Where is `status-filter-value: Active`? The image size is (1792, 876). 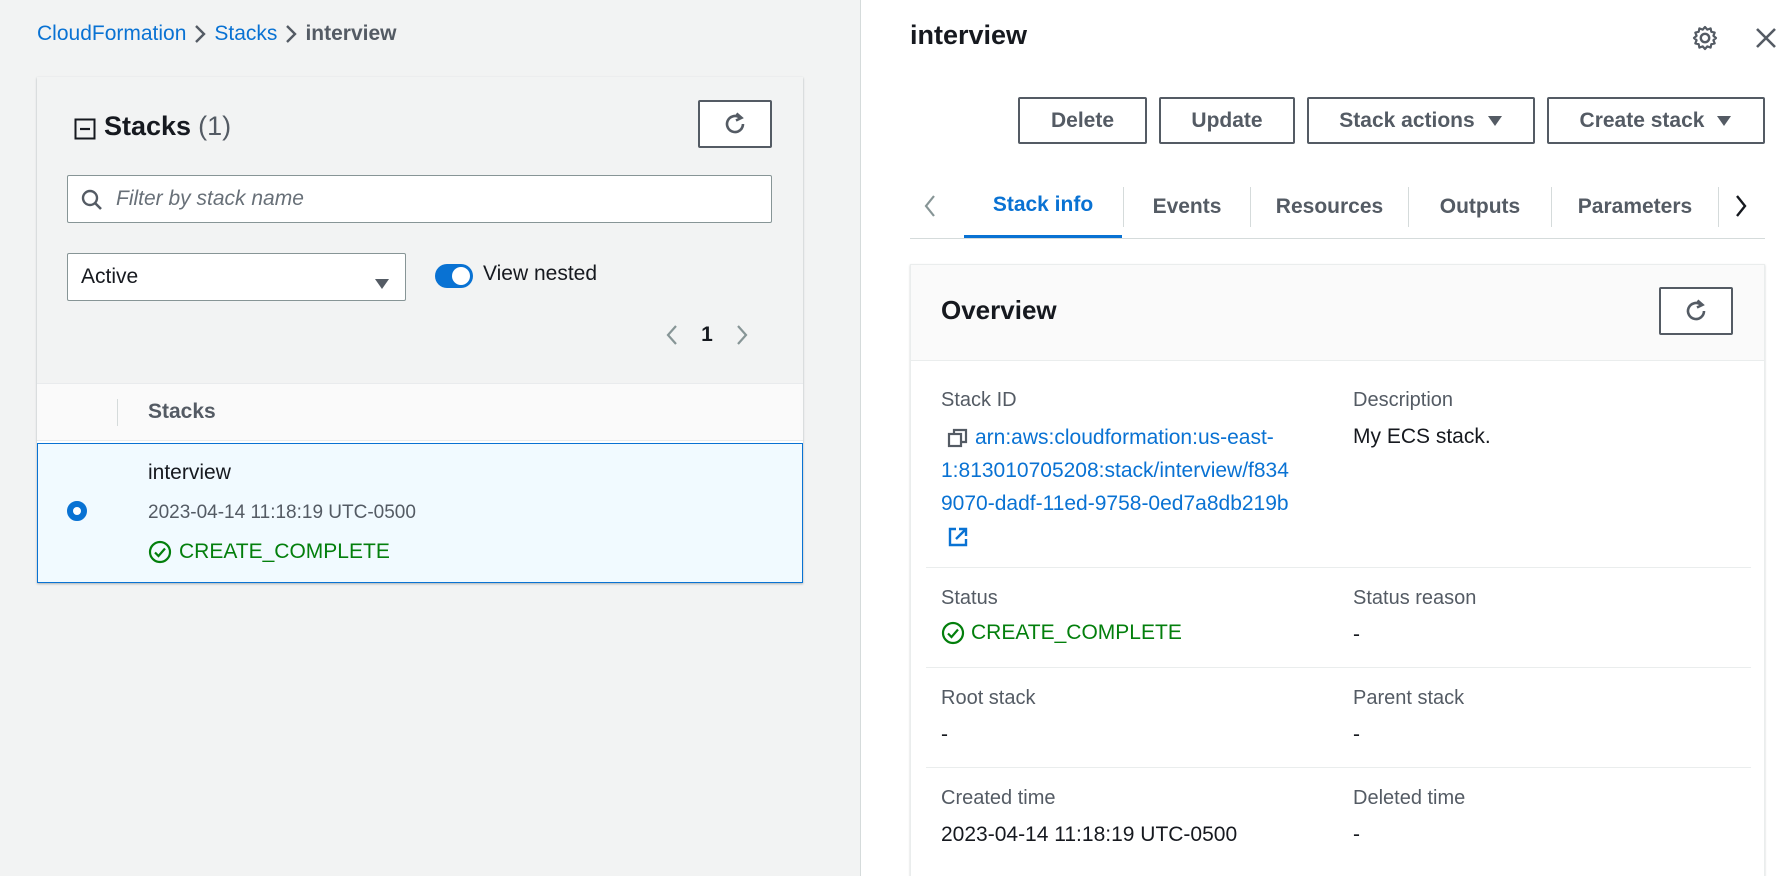
status-filter-value: Active is located at coordinates (110, 276).